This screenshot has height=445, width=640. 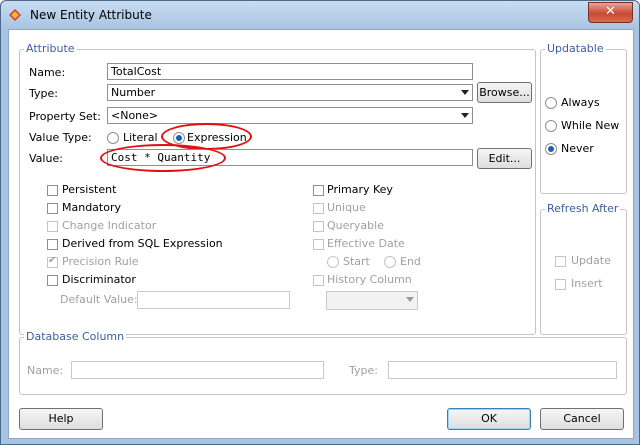 I want to click on type-select-value: Number, so click(x=133, y=92).